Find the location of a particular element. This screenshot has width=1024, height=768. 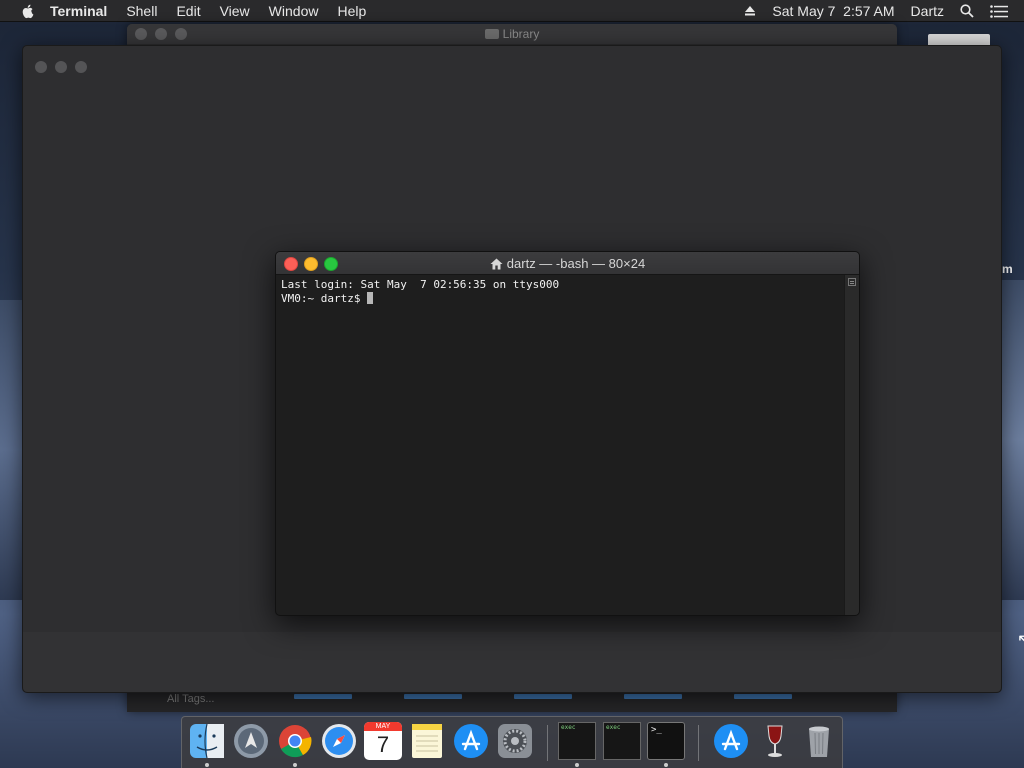

terminal-title: dartz — -bash — 80×24 is located at coordinates (567, 263).